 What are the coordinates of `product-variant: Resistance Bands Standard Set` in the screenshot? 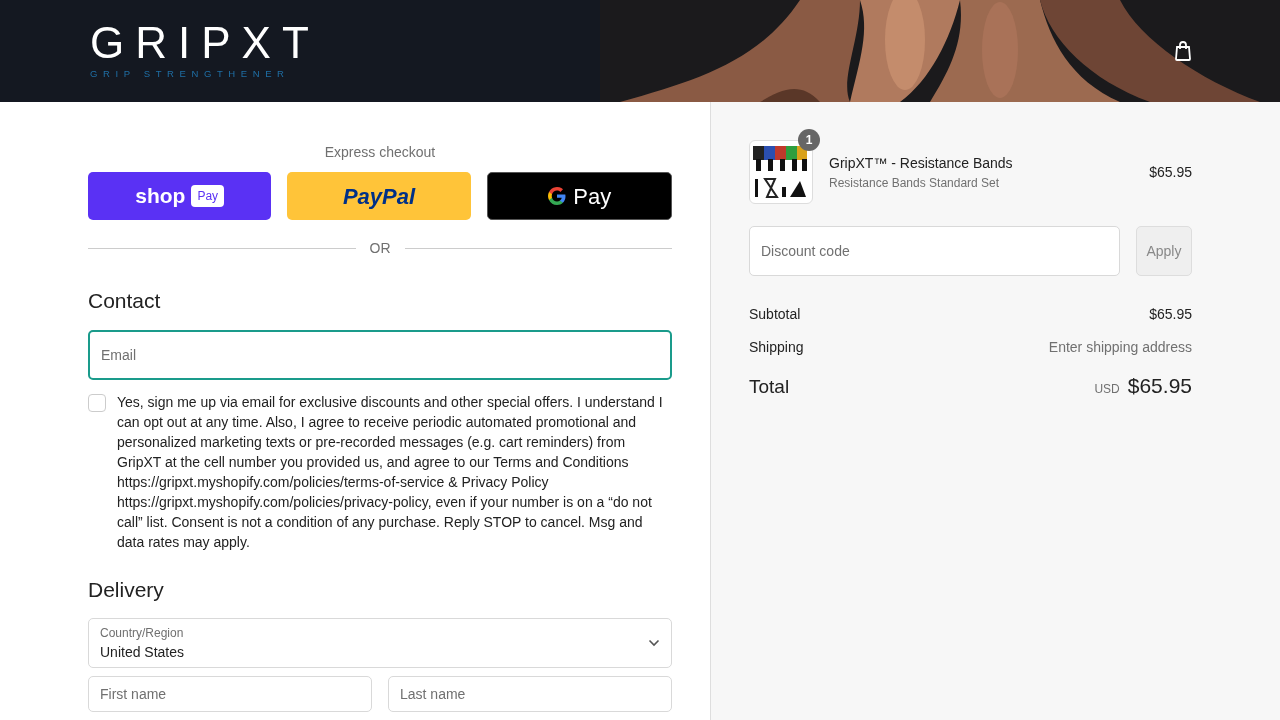 It's located at (915, 183).